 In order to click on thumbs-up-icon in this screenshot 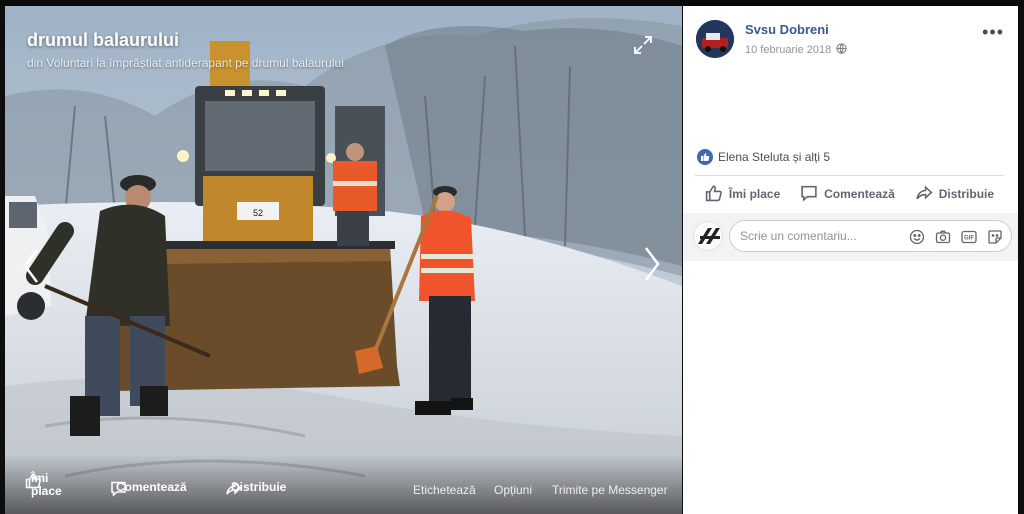, I will do `click(714, 194)`.